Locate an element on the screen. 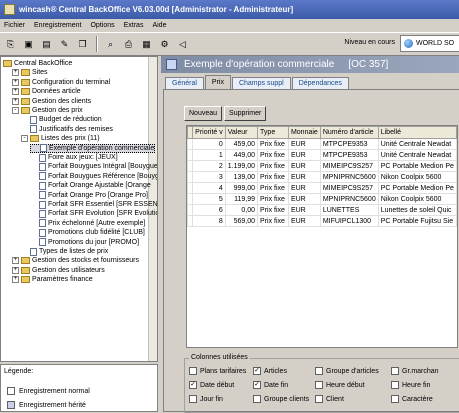 The image size is (459, 413). menu-enregistrement: Enregistrement is located at coordinates (57, 25).